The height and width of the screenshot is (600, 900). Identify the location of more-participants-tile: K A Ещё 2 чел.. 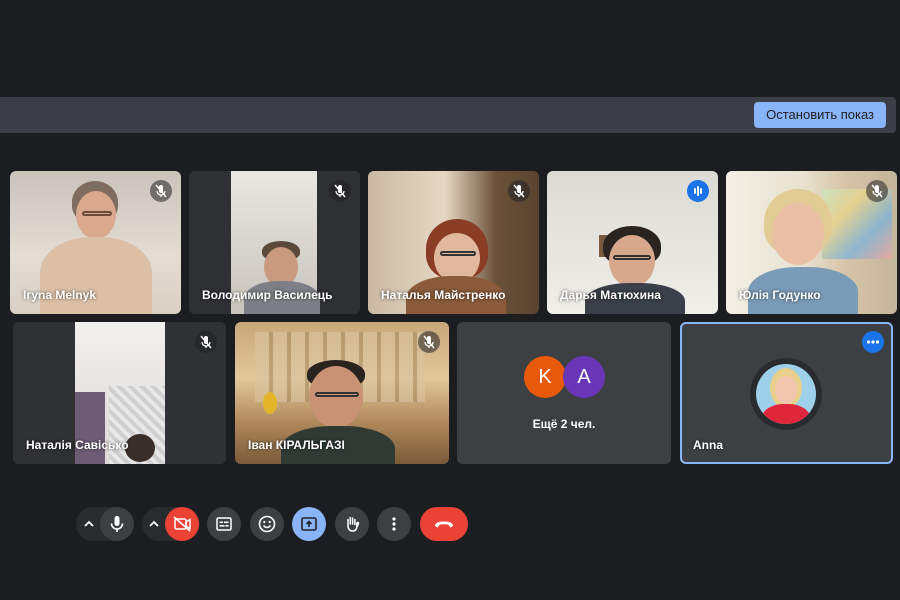
(564, 393).